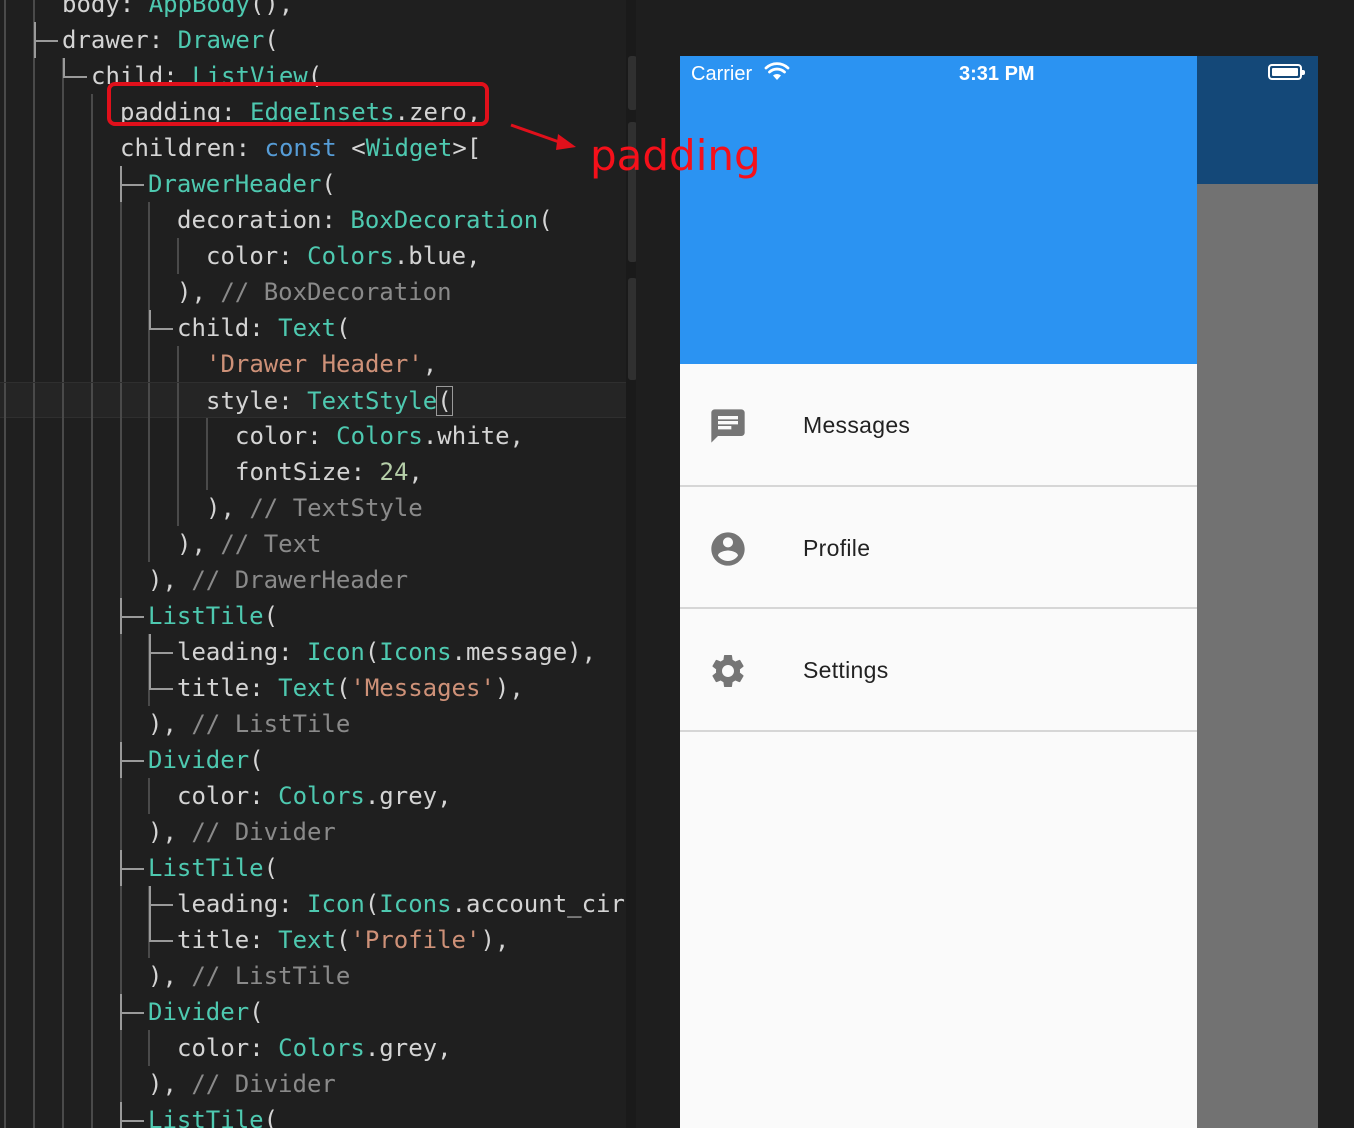 This screenshot has height=1128, width=1354. Describe the element at coordinates (318, 652) in the screenshot. I see `code-line: leading: Icon(Icons.message),` at that location.